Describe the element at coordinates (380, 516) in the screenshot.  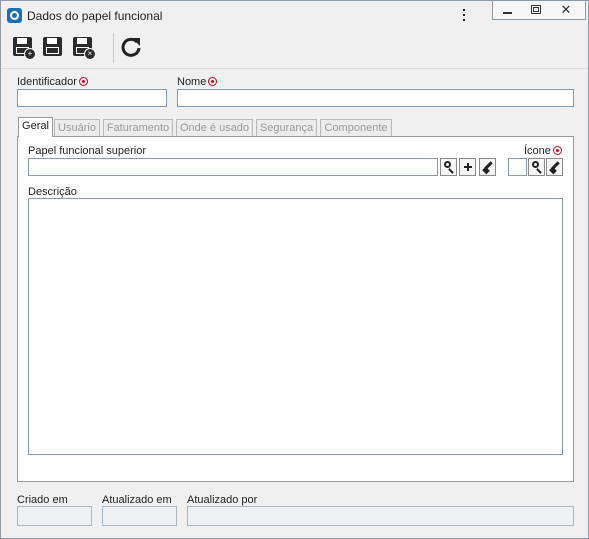
I see `atualizado-por-field` at that location.